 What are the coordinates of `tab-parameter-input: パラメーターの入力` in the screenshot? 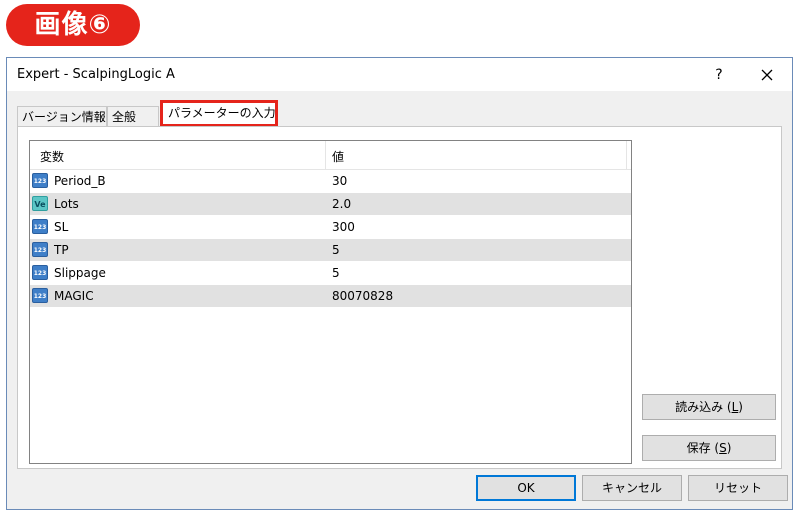 It's located at (219, 113).